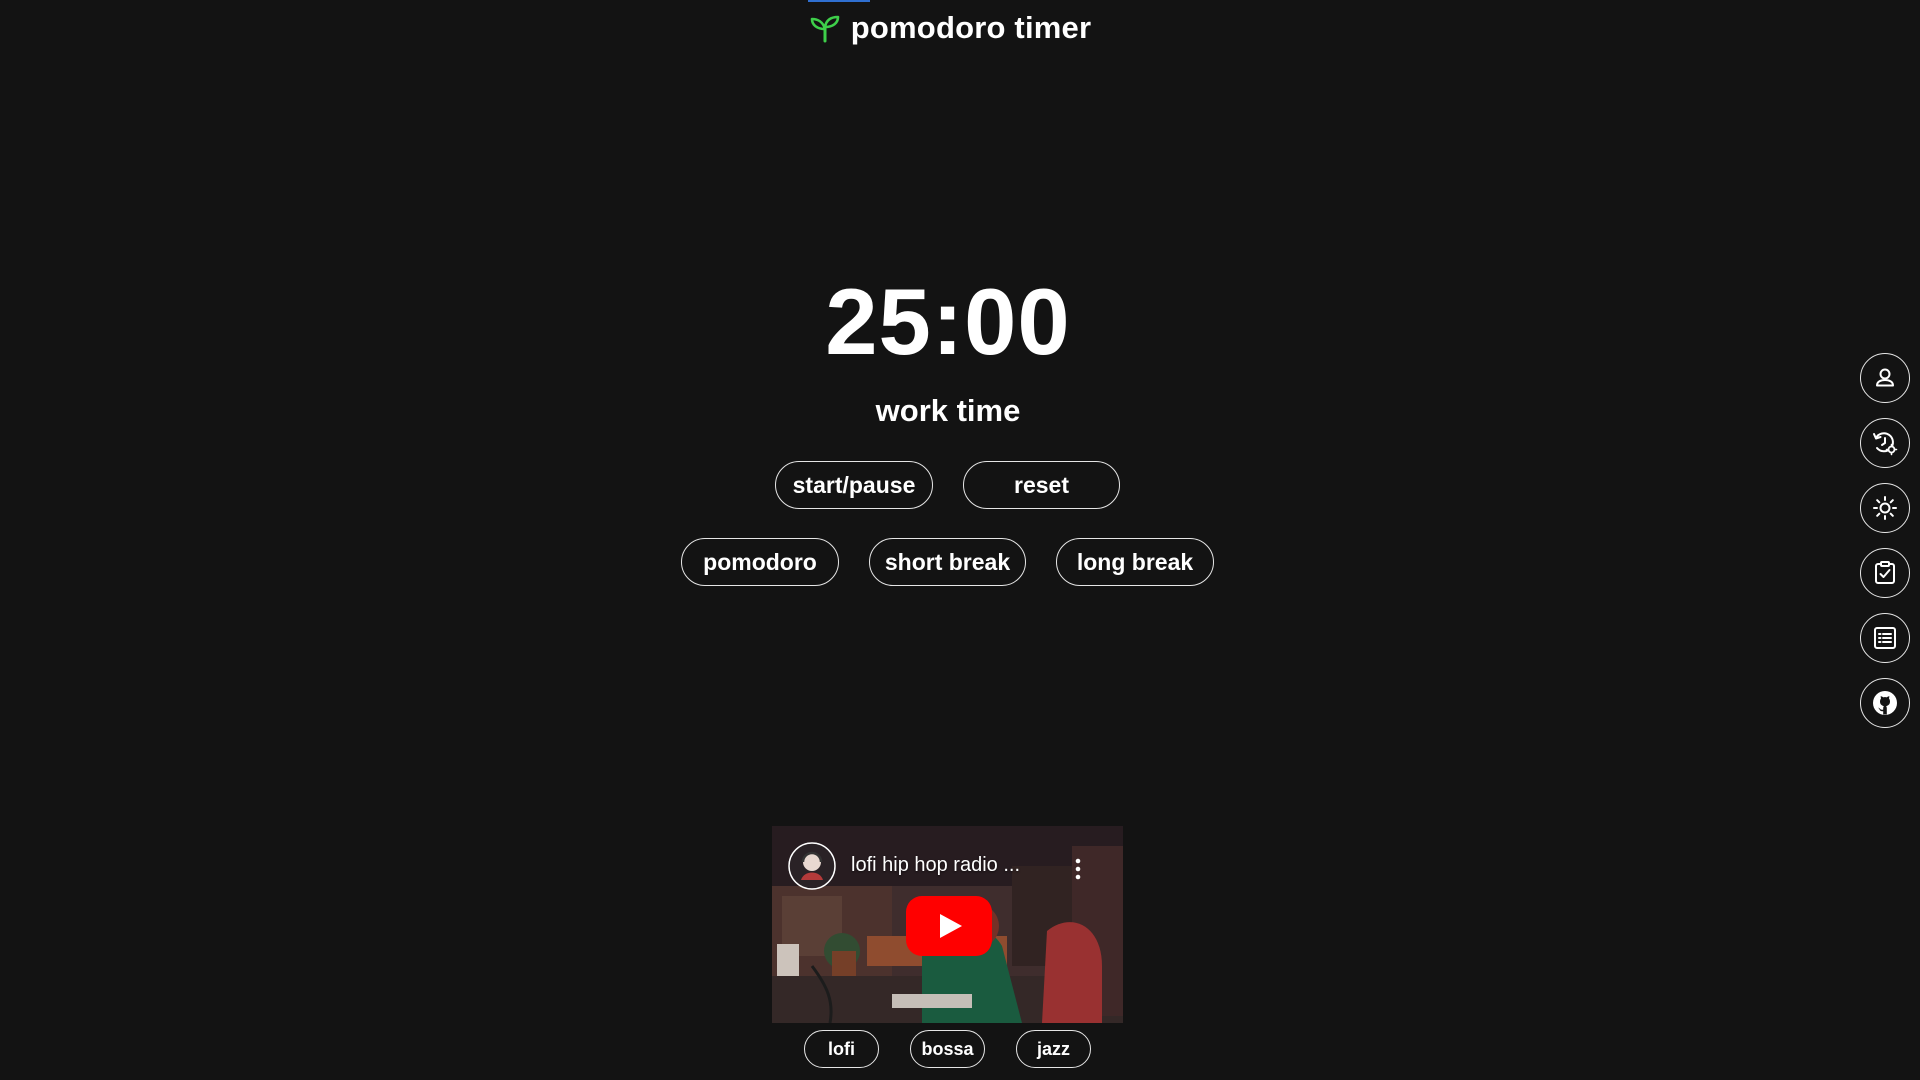 The width and height of the screenshot is (1920, 1080). What do you see at coordinates (971, 27) in the screenshot?
I see `app-title: pomodoro timer` at bounding box center [971, 27].